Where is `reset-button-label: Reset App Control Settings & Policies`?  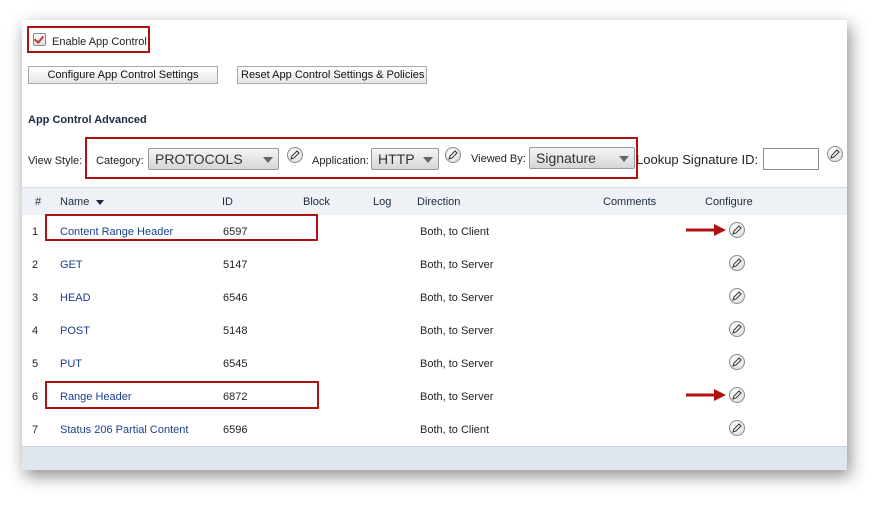 reset-button-label: Reset App Control Settings & Policies is located at coordinates (333, 75).